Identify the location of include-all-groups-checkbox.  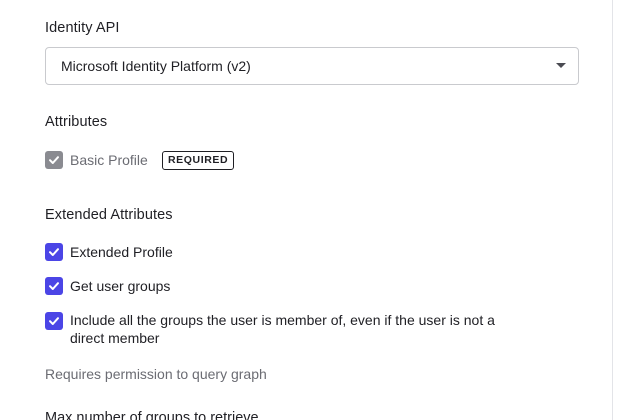
(54, 321).